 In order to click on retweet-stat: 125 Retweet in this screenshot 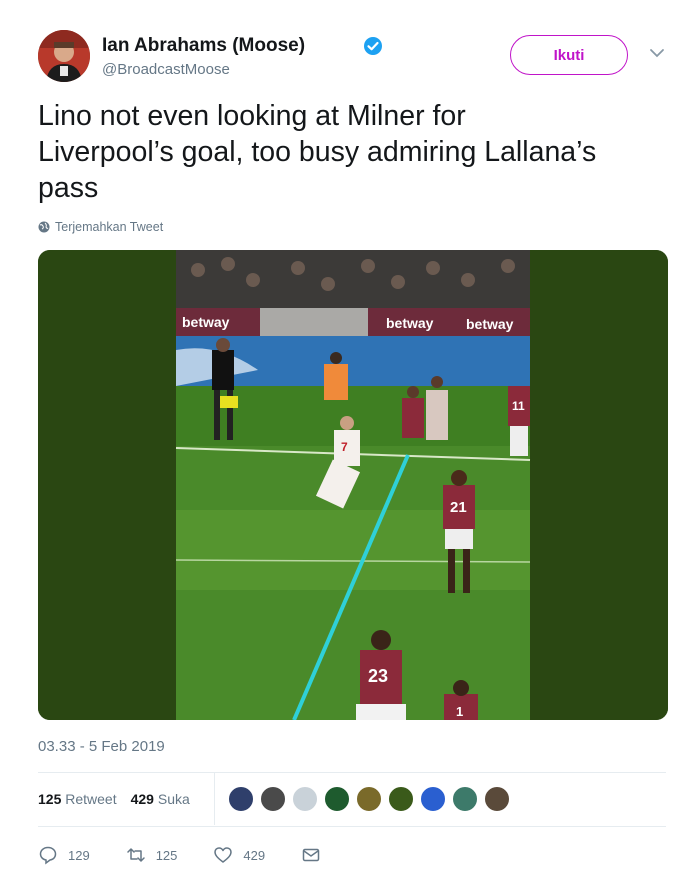, I will do `click(77, 799)`.